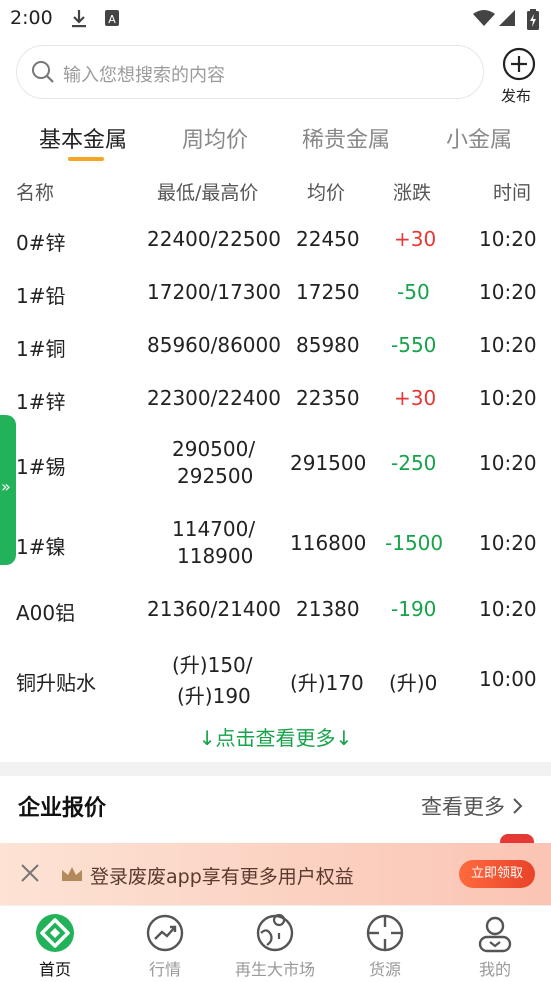 This screenshot has height=982, width=551. I want to click on publish-button: 发布, so click(519, 75).